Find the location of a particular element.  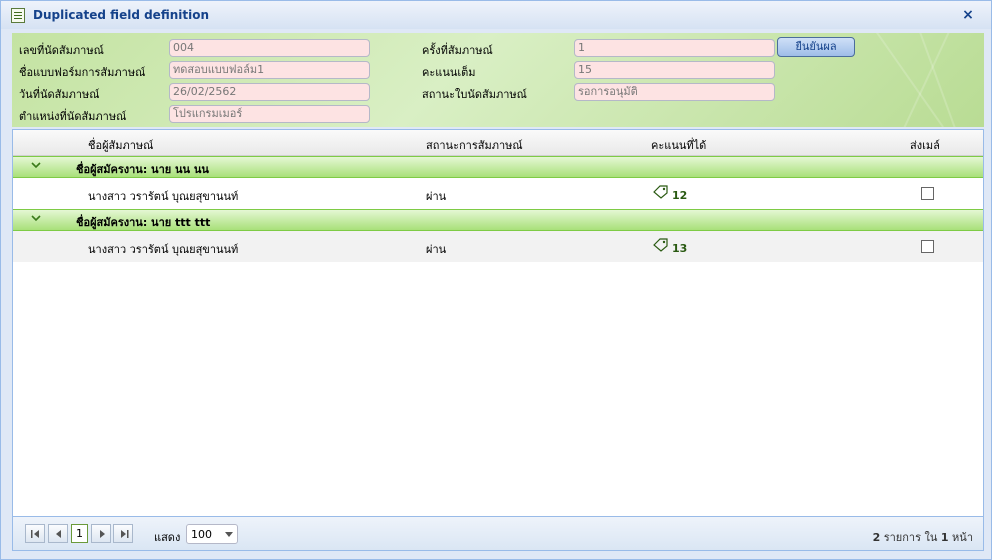

table-row: นางสาว วรารัตน์ บุณยสุขานนท์ ผ่าน 13 is located at coordinates (498, 246).